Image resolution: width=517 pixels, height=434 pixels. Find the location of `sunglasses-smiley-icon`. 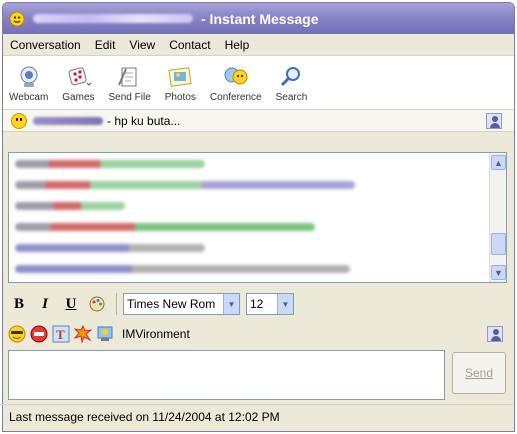

sunglasses-smiley-icon is located at coordinates (17, 334).